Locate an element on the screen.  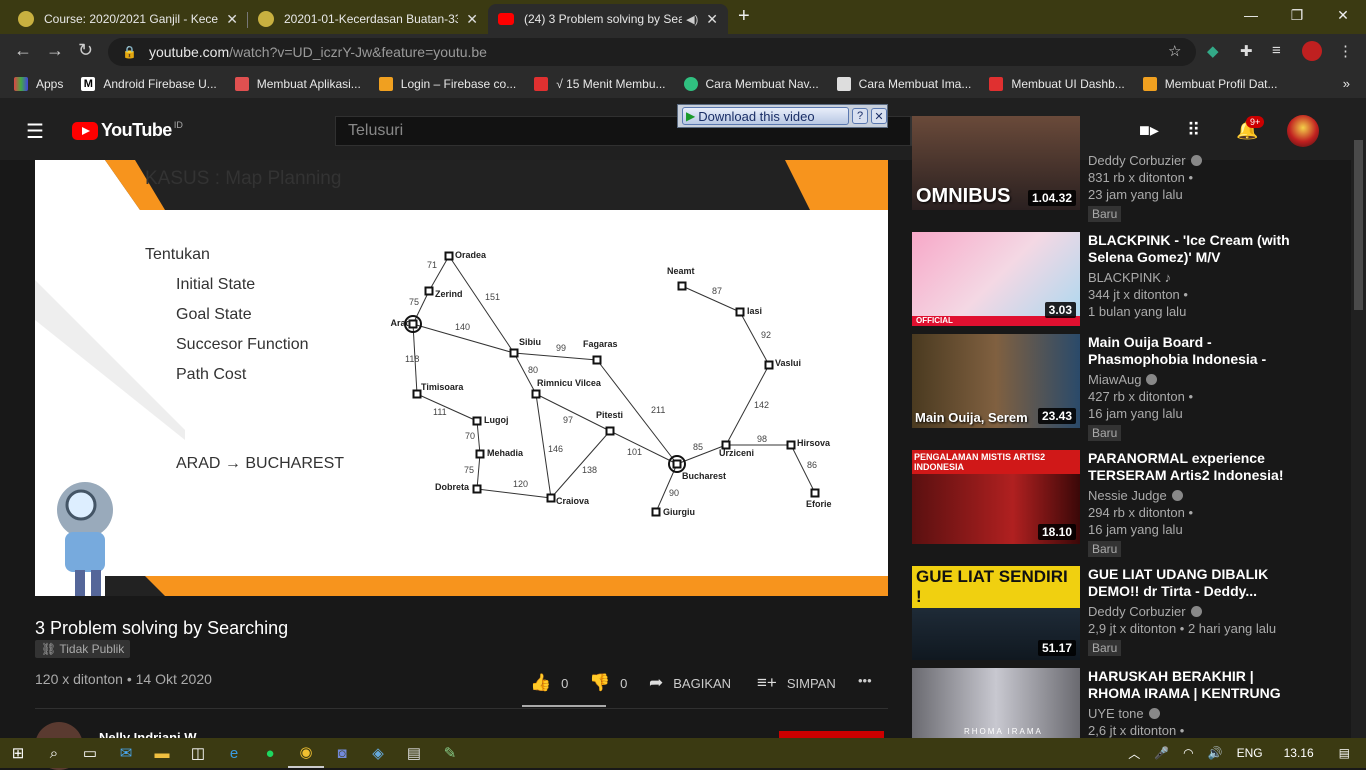
task-view-icon: ▭ is located at coordinates (90, 753).